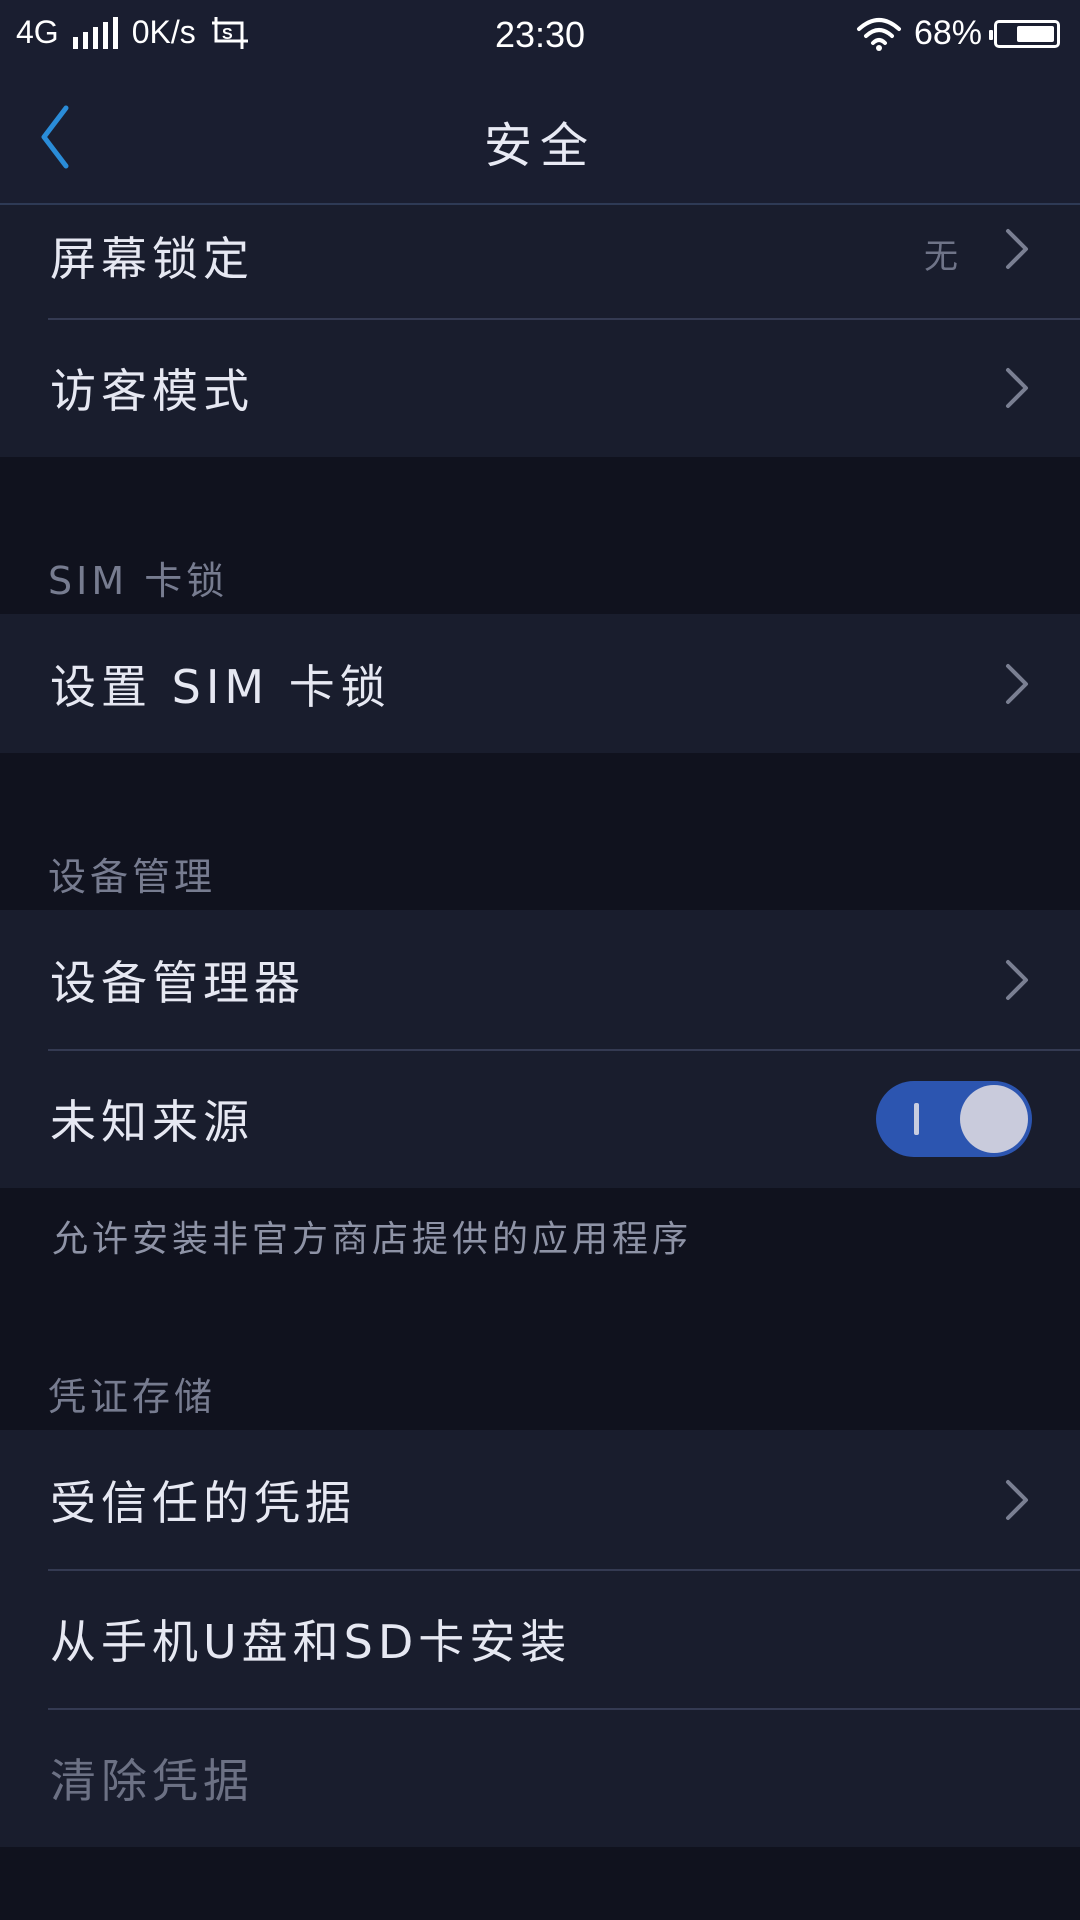  Describe the element at coordinates (177, 982) in the screenshot. I see `row-label: 设备管理器` at that location.